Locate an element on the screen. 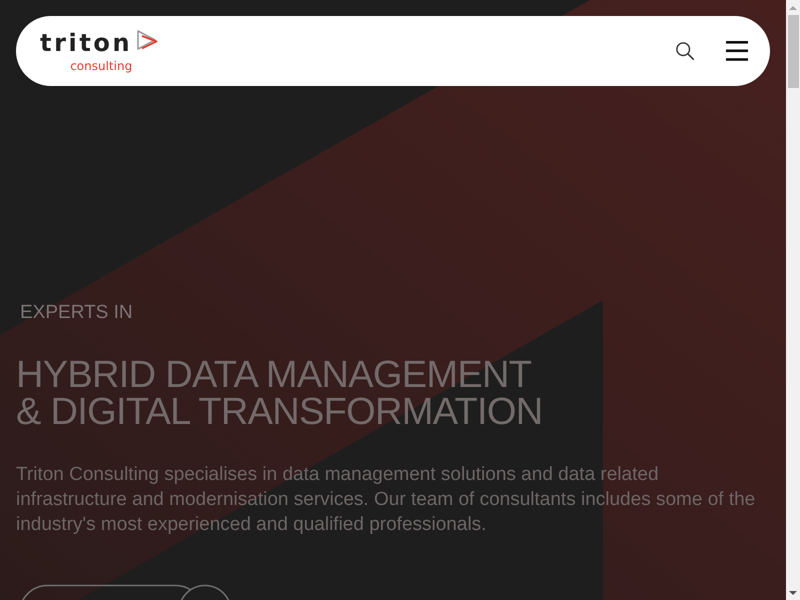  menu-button is located at coordinates (737, 51).